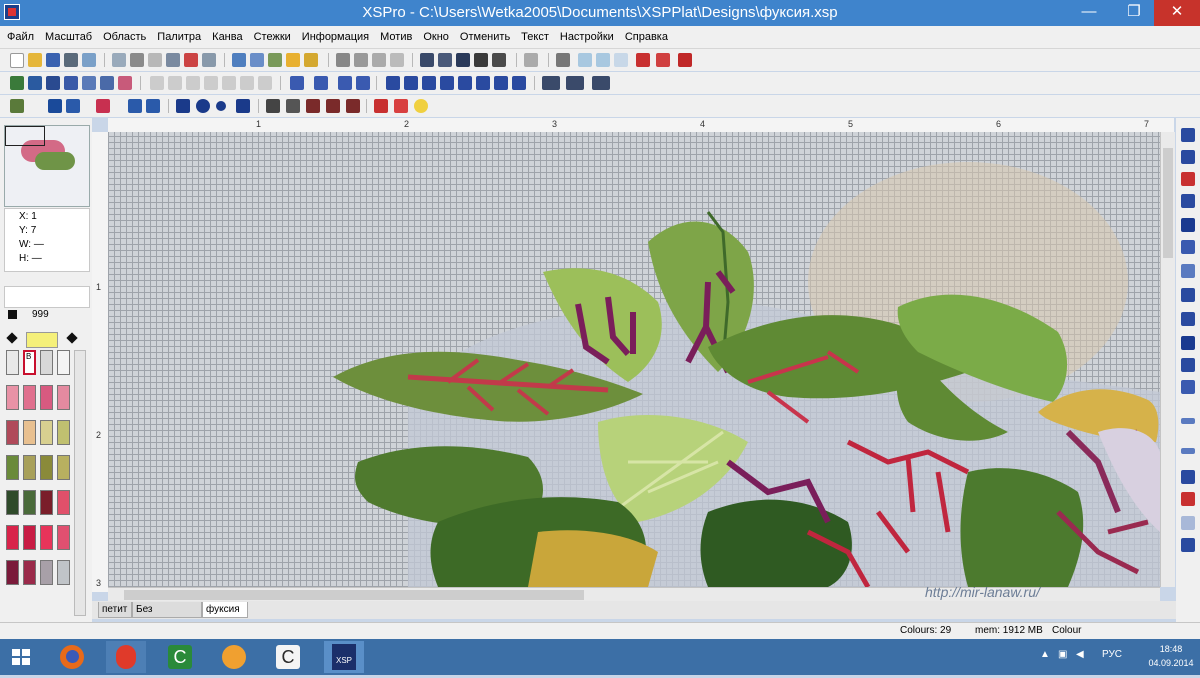 The width and height of the screenshot is (1200, 678). Describe the element at coordinates (1177, 13) in the screenshot. I see `close-button: ✕` at that location.